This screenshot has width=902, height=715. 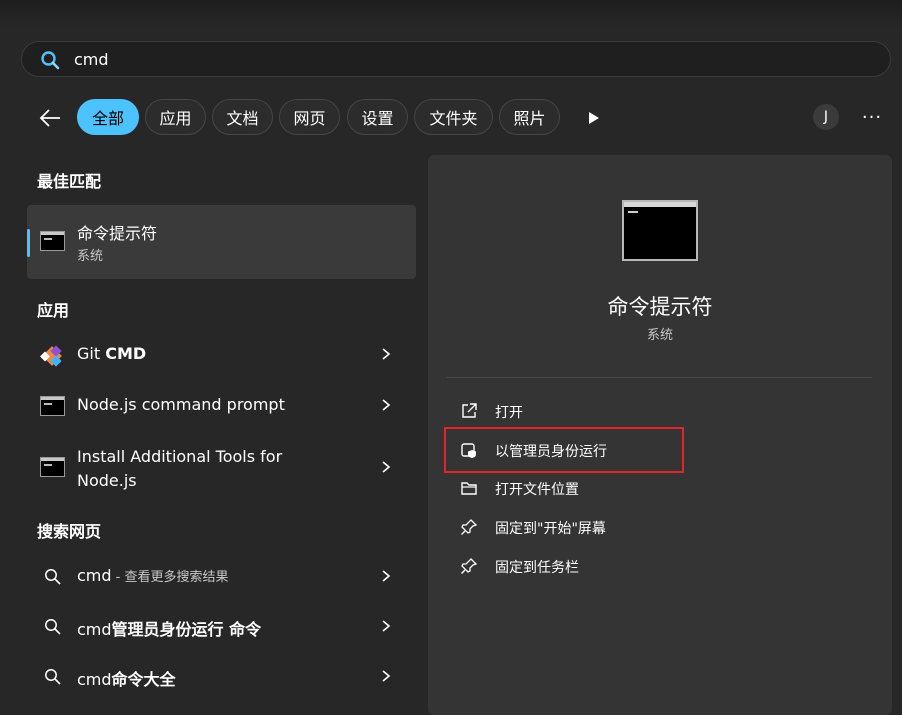 What do you see at coordinates (826, 117) in the screenshot?
I see `account-avatar: J` at bounding box center [826, 117].